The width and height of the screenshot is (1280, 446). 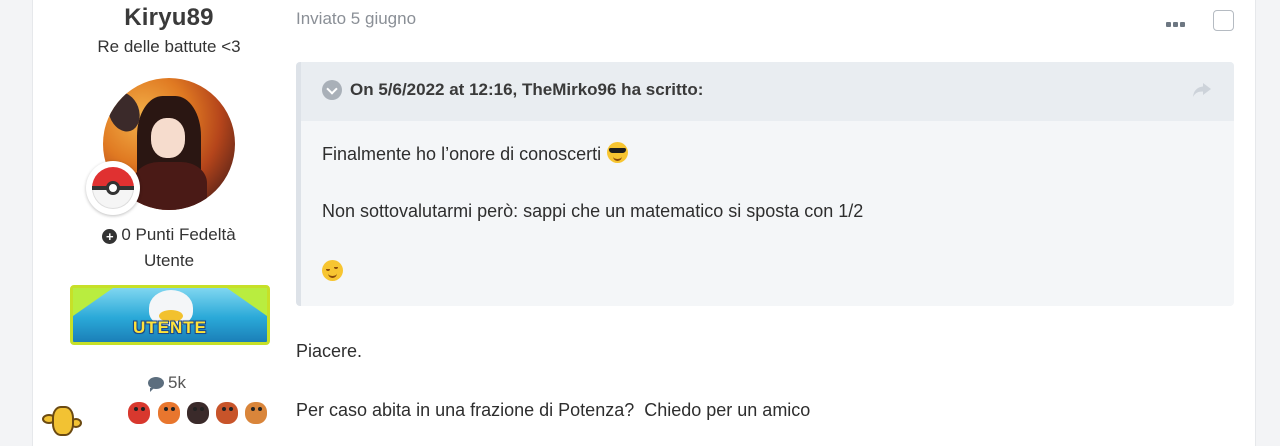 I want to click on comment-icon, so click(x=156, y=384).